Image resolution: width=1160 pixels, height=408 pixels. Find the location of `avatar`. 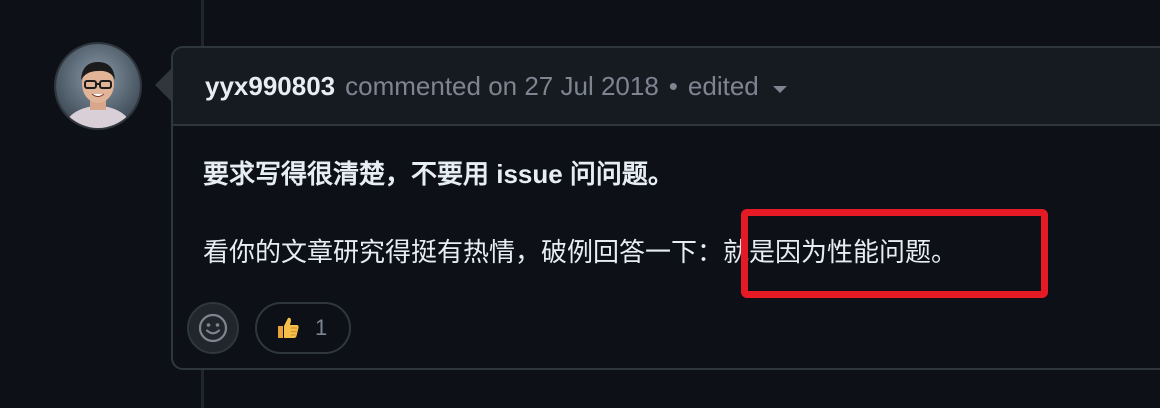

avatar is located at coordinates (98, 86).